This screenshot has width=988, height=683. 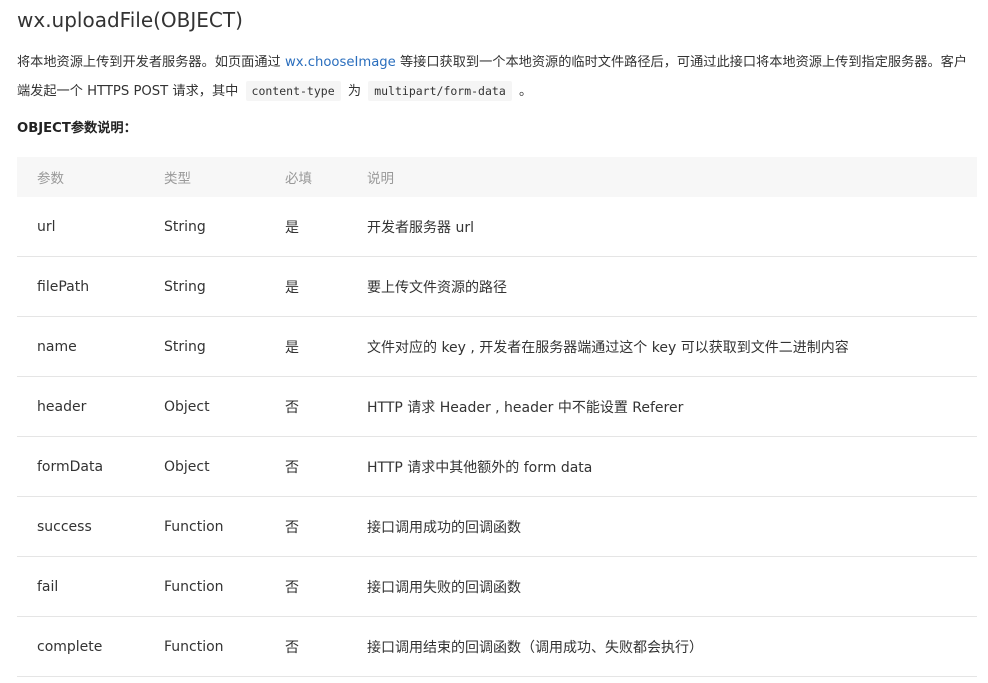 What do you see at coordinates (672, 286) in the screenshot?
I see `cell-description: 要上传文件资源的路径` at bounding box center [672, 286].